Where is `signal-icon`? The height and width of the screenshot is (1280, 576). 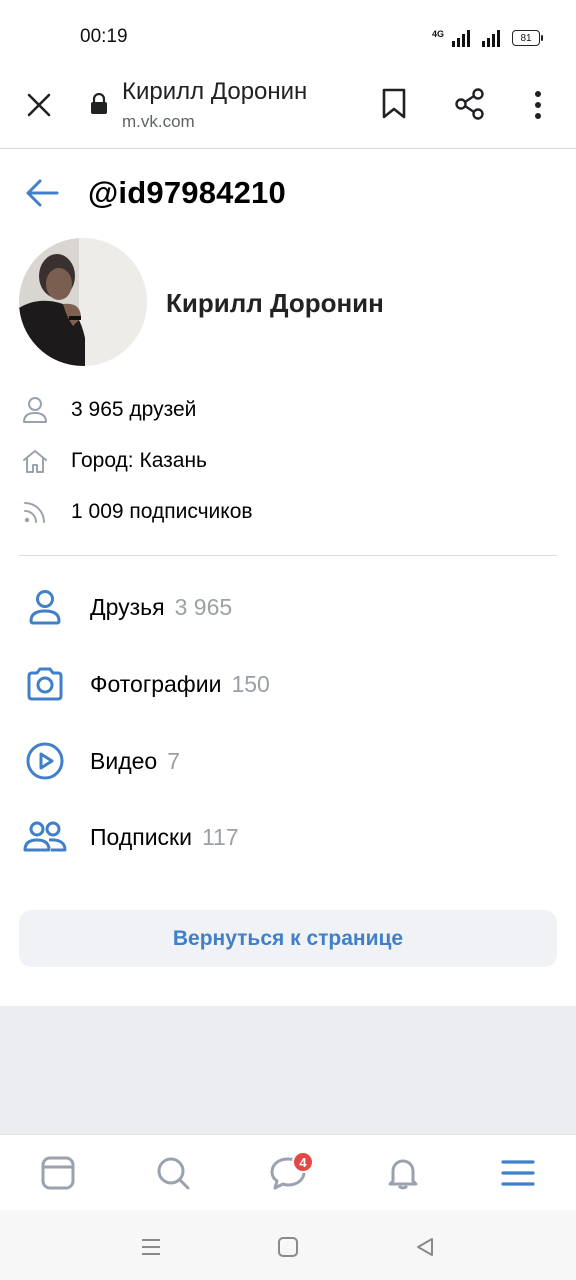
signal-icon is located at coordinates (461, 38).